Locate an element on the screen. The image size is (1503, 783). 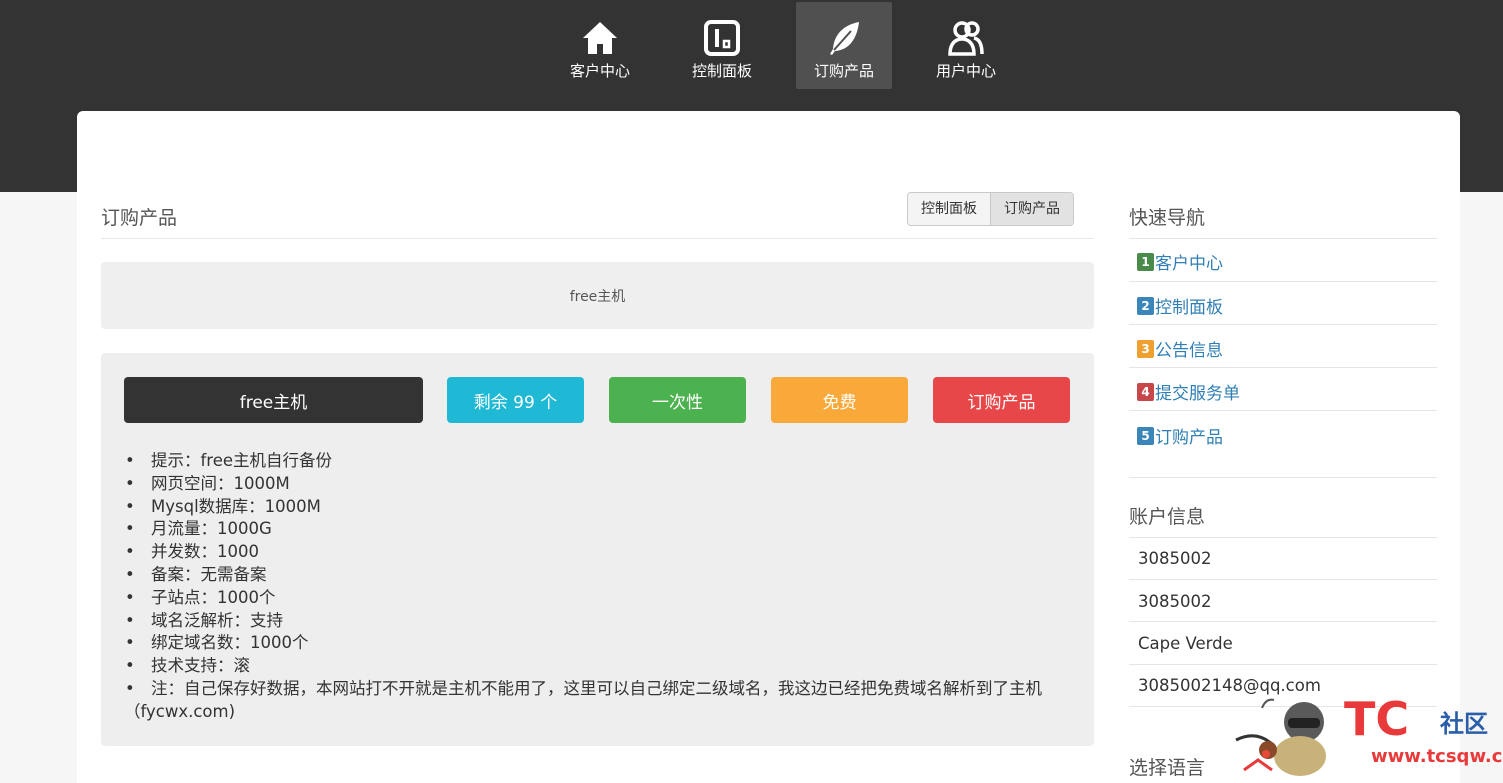
nav-label: 用户中心 is located at coordinates (965, 71).